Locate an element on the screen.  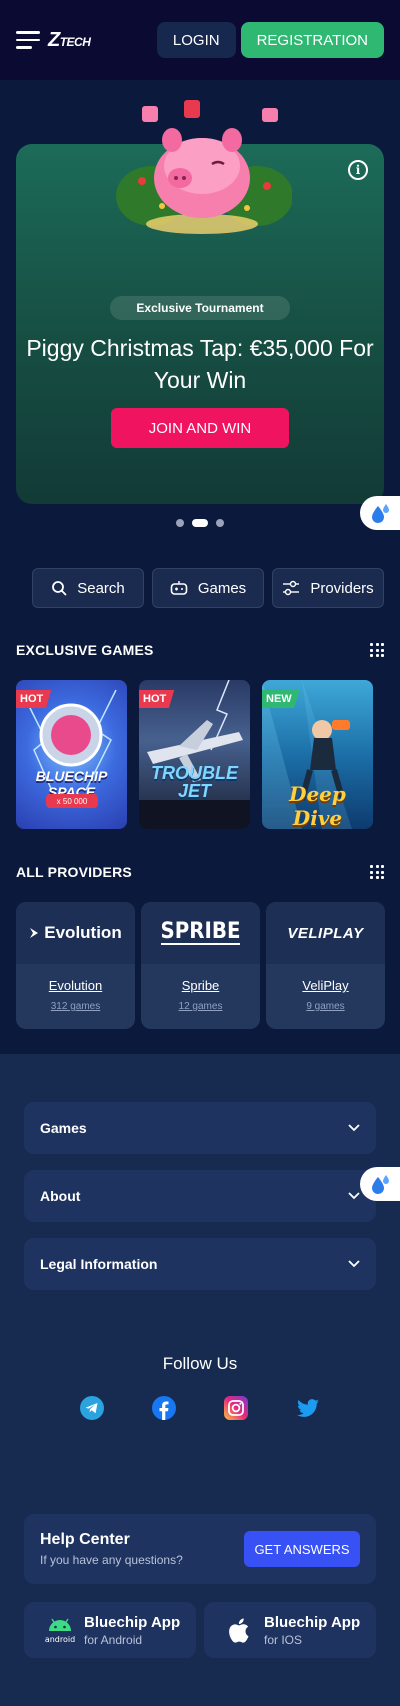
info-icon: i is located at coordinates (358, 170).